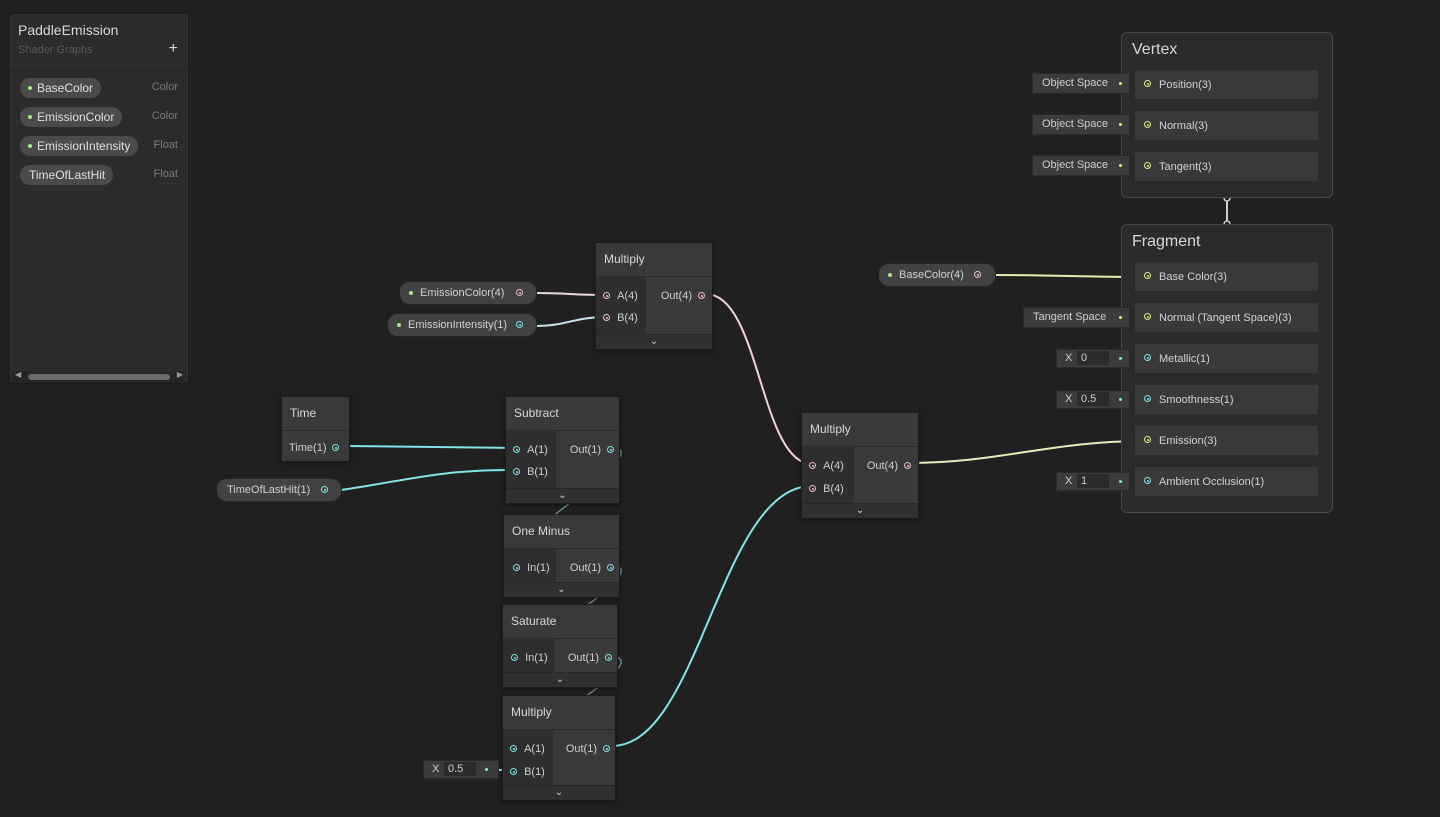 This screenshot has width=1440, height=817. What do you see at coordinates (279, 490) in the screenshot?
I see `property-node-time-of-last-hit: TimeOfLastHit(1)` at bounding box center [279, 490].